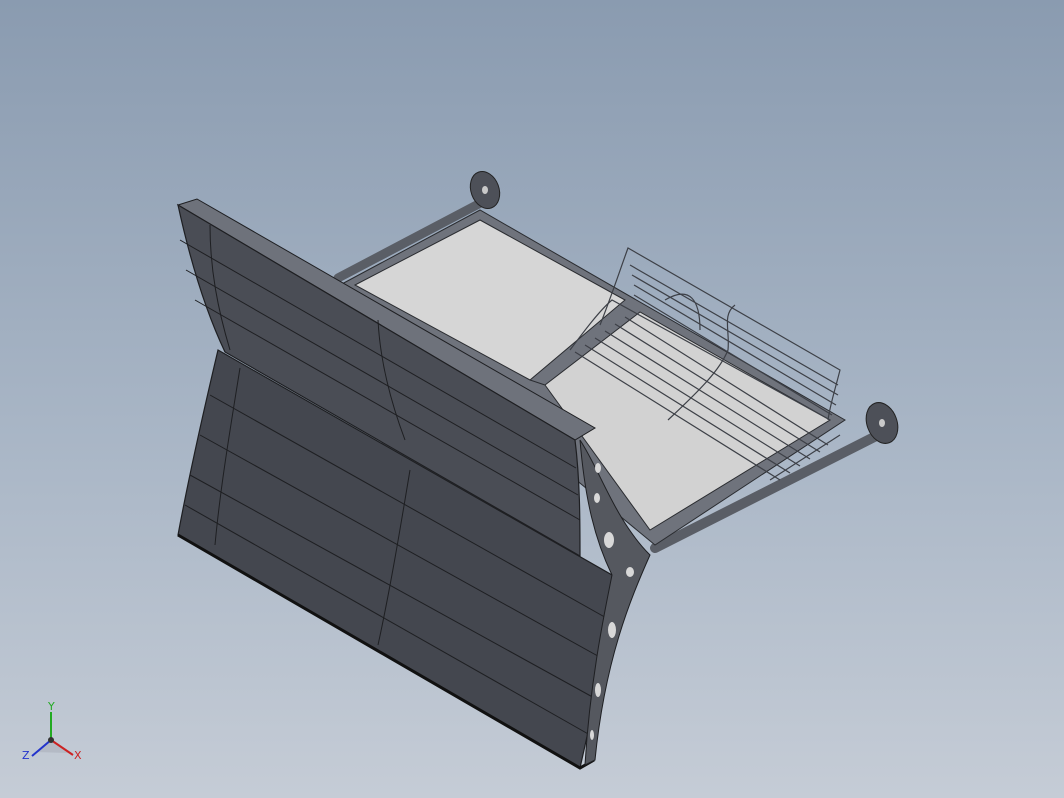 The image size is (1064, 798). What do you see at coordinates (78, 755) in the screenshot?
I see `x-axis-label: X` at bounding box center [78, 755].